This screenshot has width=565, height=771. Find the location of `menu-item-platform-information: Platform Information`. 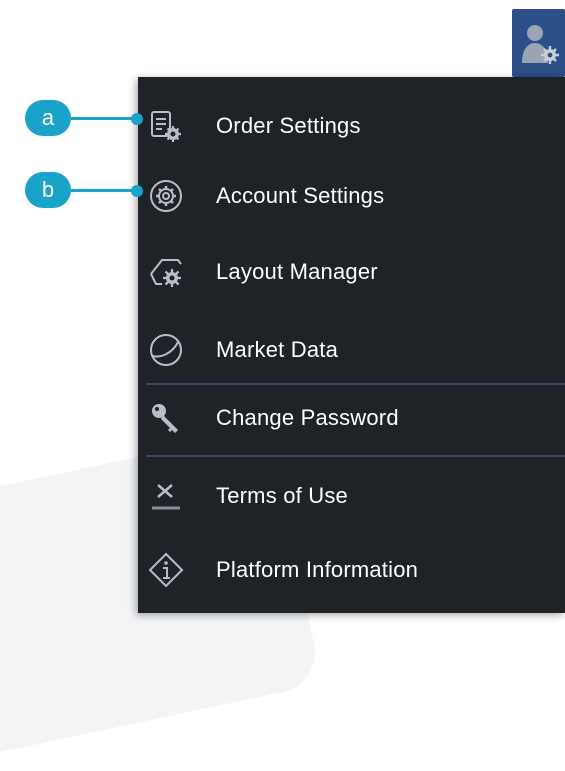

menu-item-platform-information: Platform Information is located at coordinates (351, 570).